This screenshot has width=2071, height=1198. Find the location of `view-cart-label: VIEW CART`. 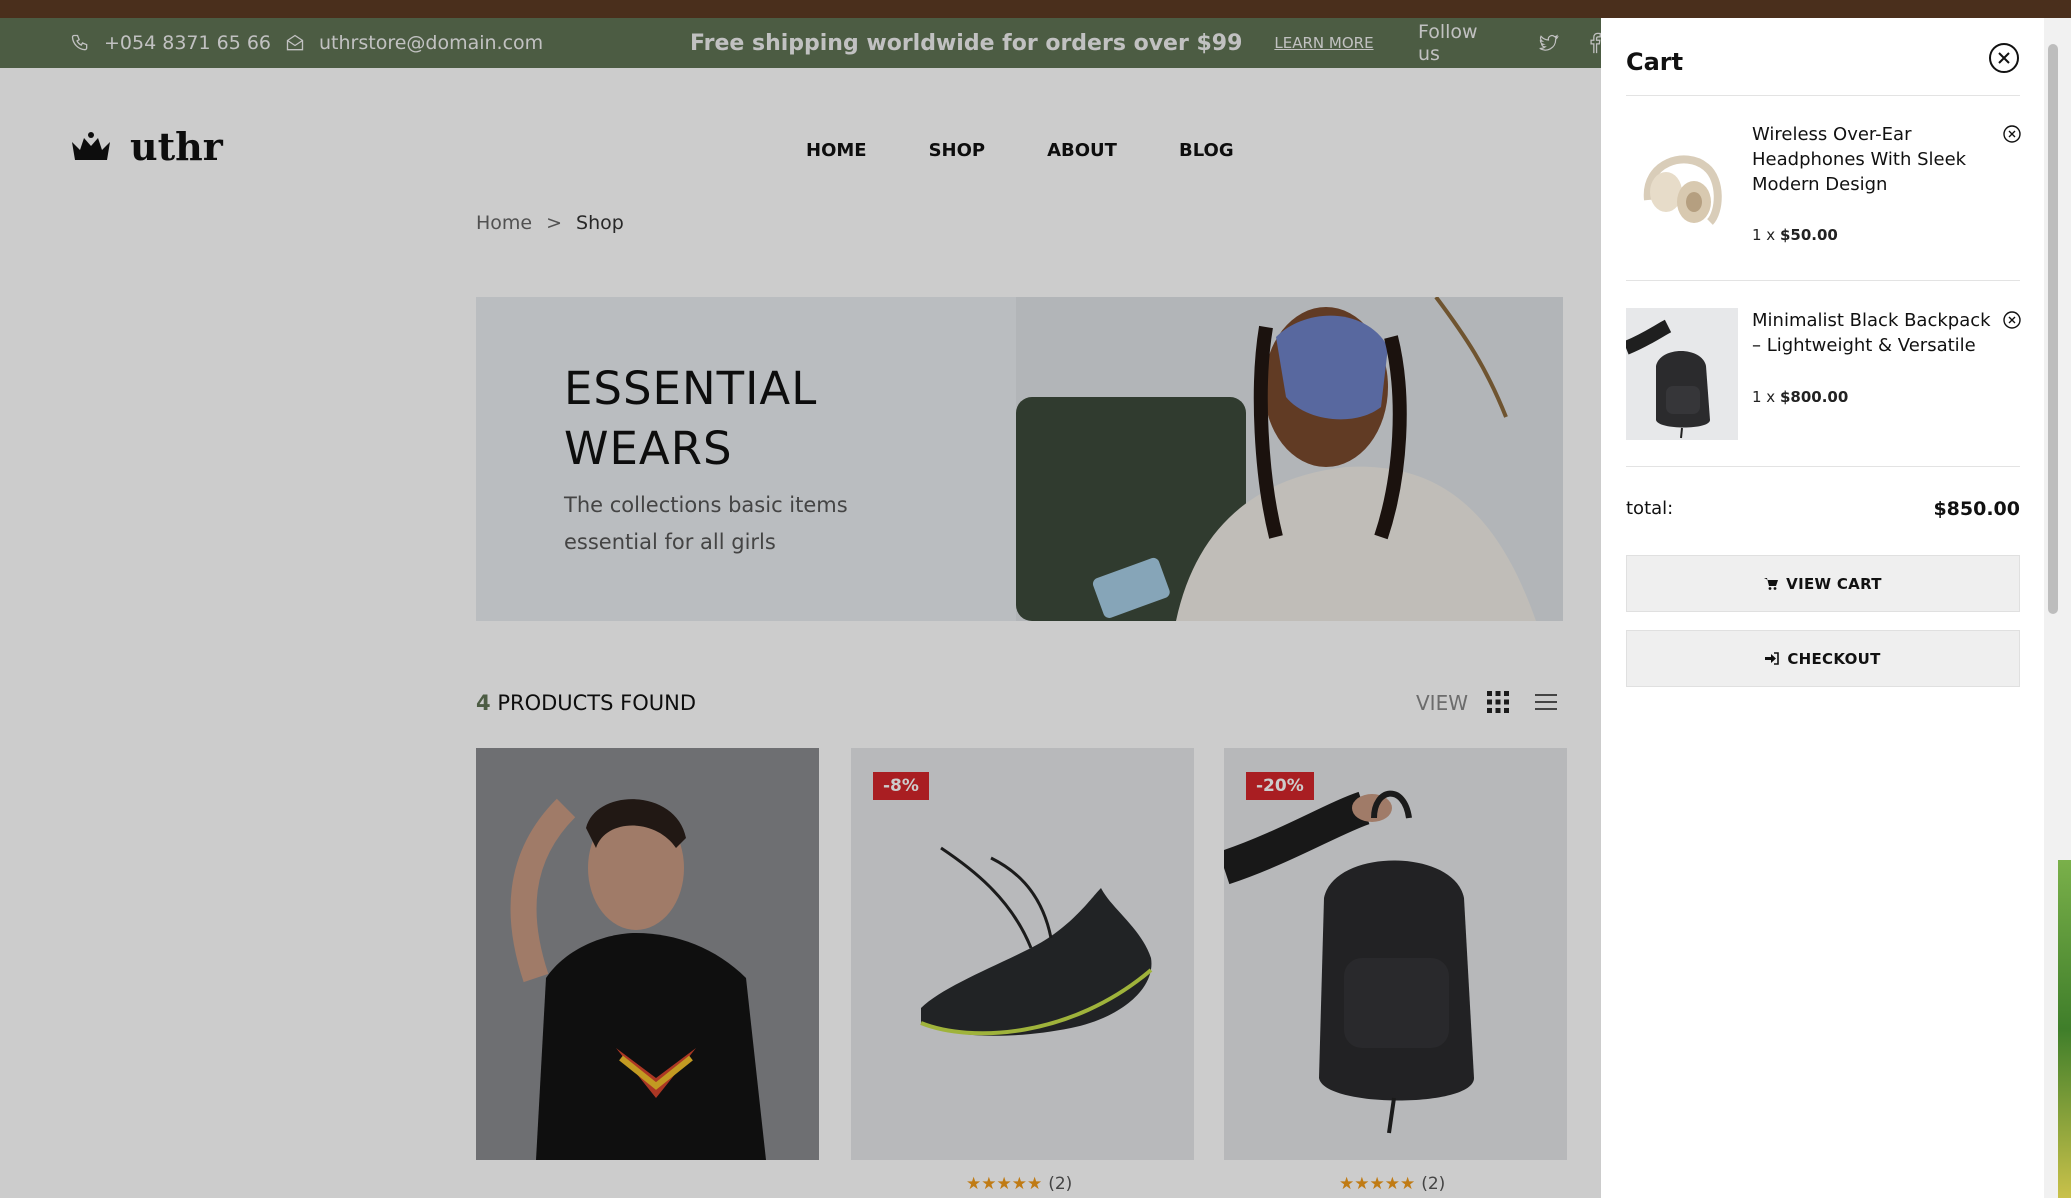

view-cart-label: VIEW CART is located at coordinates (1834, 583).